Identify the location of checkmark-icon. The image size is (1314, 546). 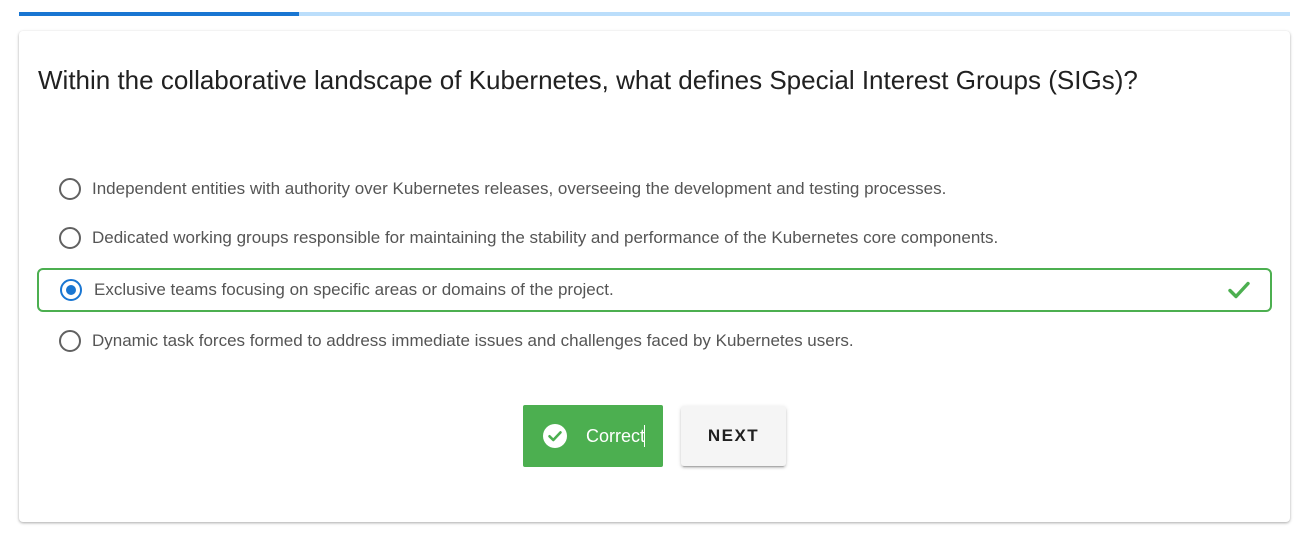
(1239, 290).